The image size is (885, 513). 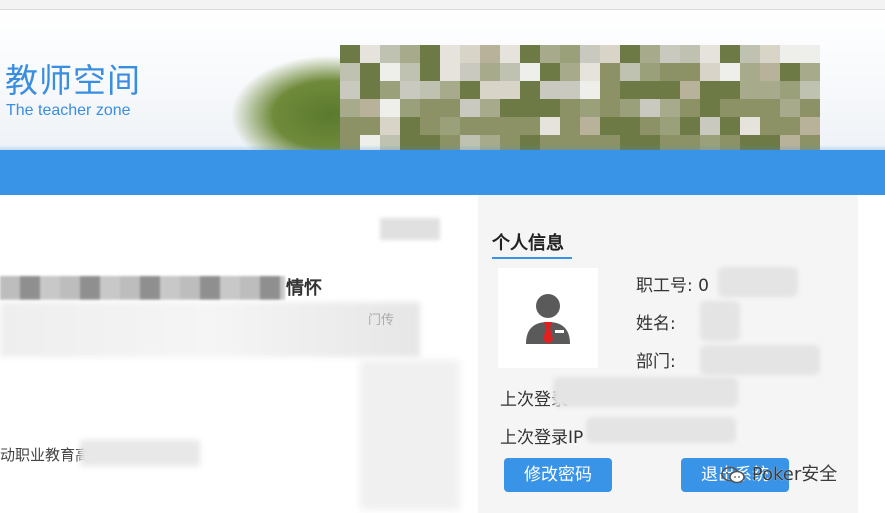 What do you see at coordinates (230, 287) in the screenshot?
I see `article-title: 情怀` at bounding box center [230, 287].